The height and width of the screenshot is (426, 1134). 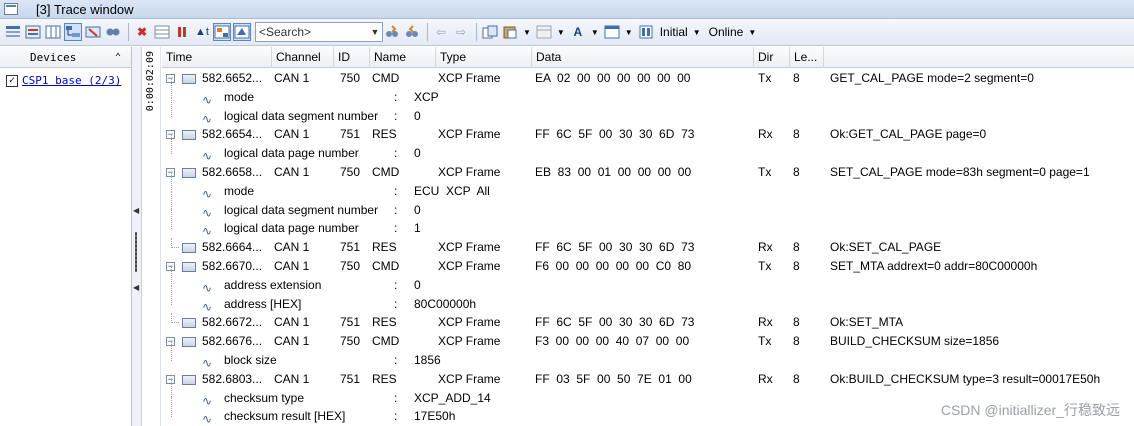 I want to click on layout-dropdown-icon: ▼, so click(x=561, y=32).